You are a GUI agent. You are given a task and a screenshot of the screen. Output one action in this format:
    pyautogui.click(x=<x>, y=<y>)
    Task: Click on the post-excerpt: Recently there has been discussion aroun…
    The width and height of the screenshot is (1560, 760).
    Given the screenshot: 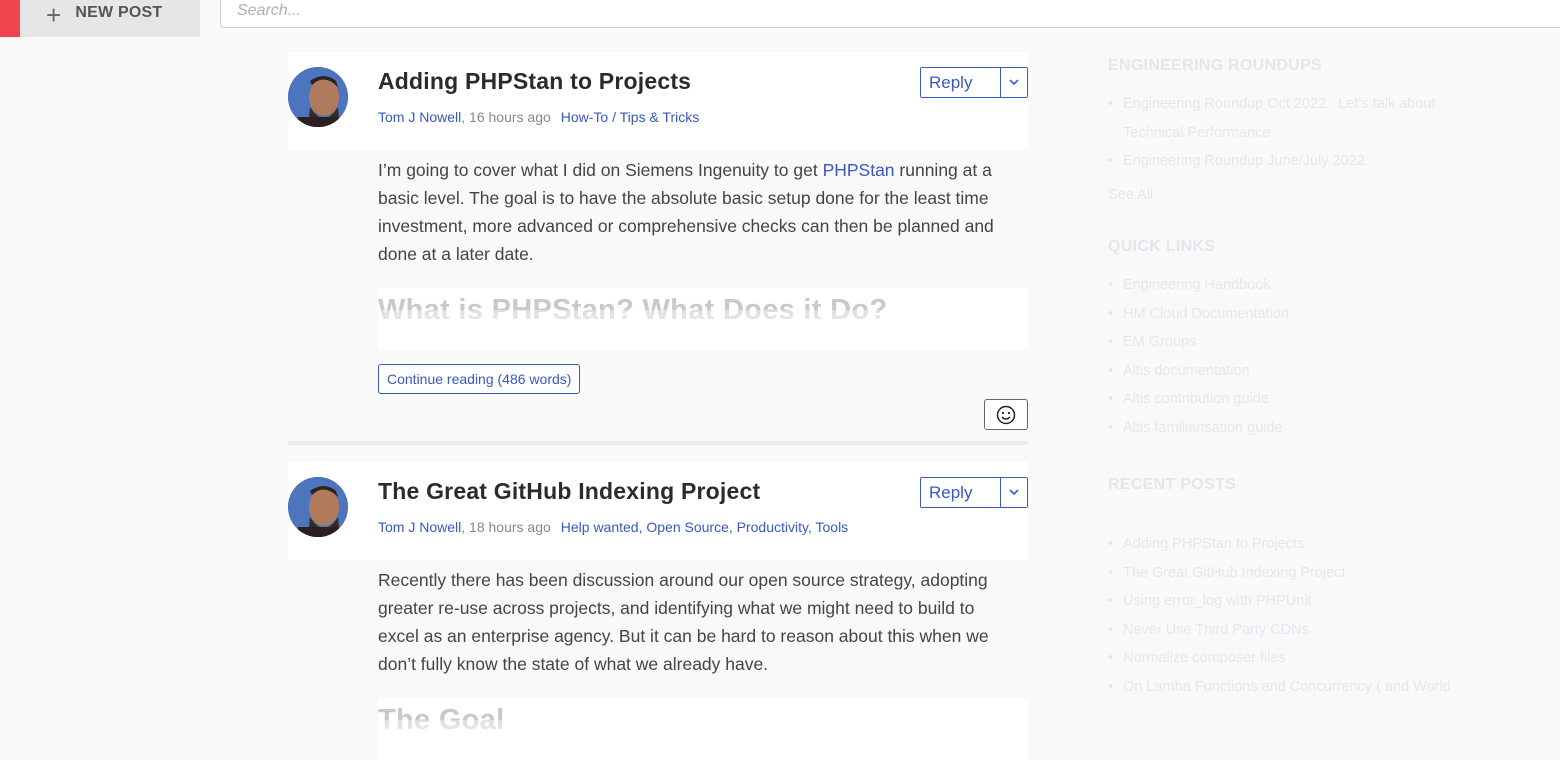 What is the action you would take?
    pyautogui.click(x=683, y=622)
    